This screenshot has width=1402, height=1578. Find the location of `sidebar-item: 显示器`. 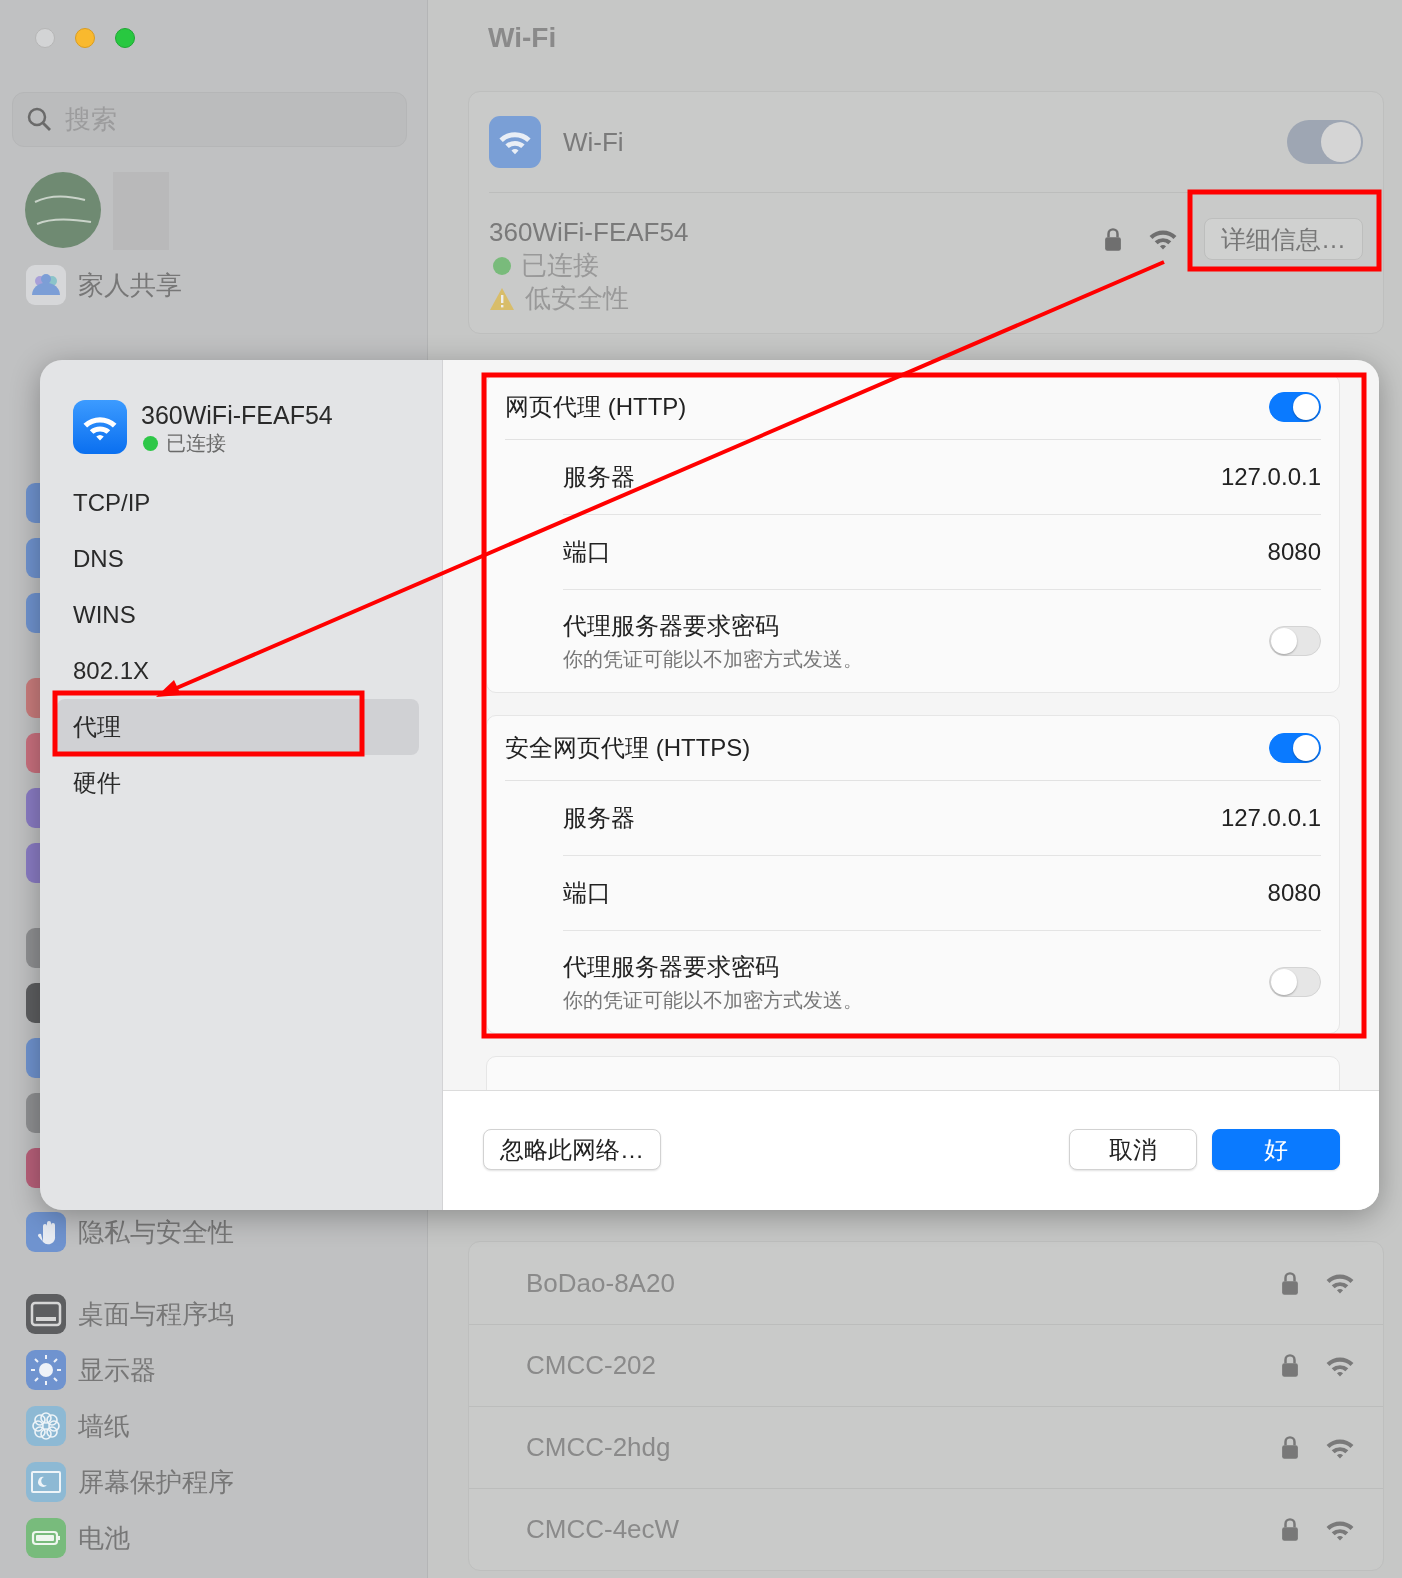

sidebar-item: 显示器 is located at coordinates (117, 1370).